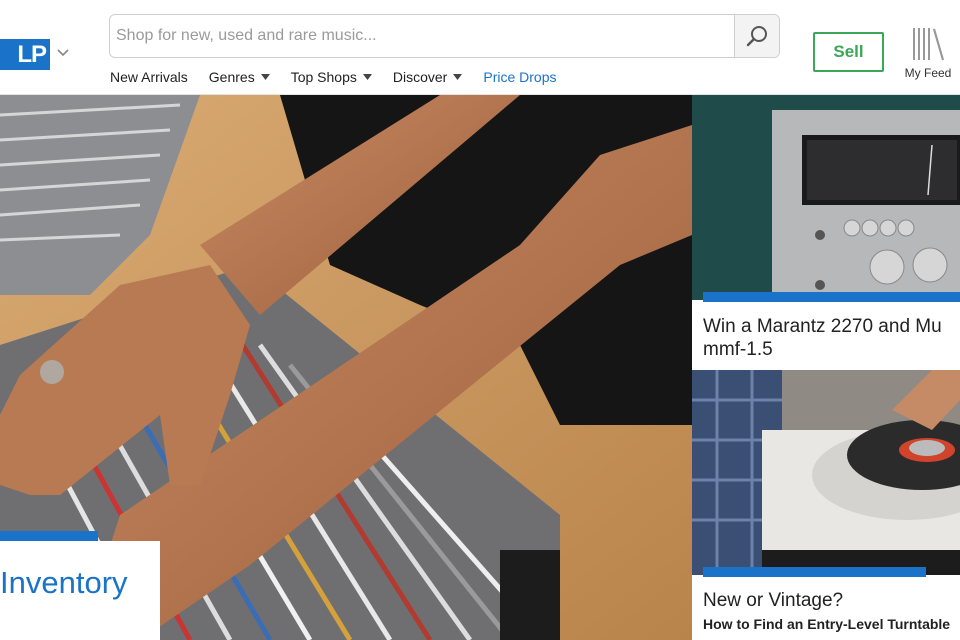  Describe the element at coordinates (64, 582) in the screenshot. I see `hero-caption-title: Inventory` at that location.